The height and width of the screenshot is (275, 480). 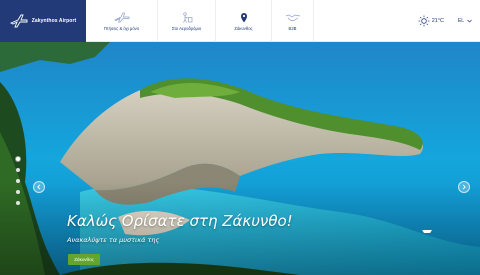 What do you see at coordinates (292, 28) in the screenshot?
I see `nav-label-b2b: B2B` at bounding box center [292, 28].